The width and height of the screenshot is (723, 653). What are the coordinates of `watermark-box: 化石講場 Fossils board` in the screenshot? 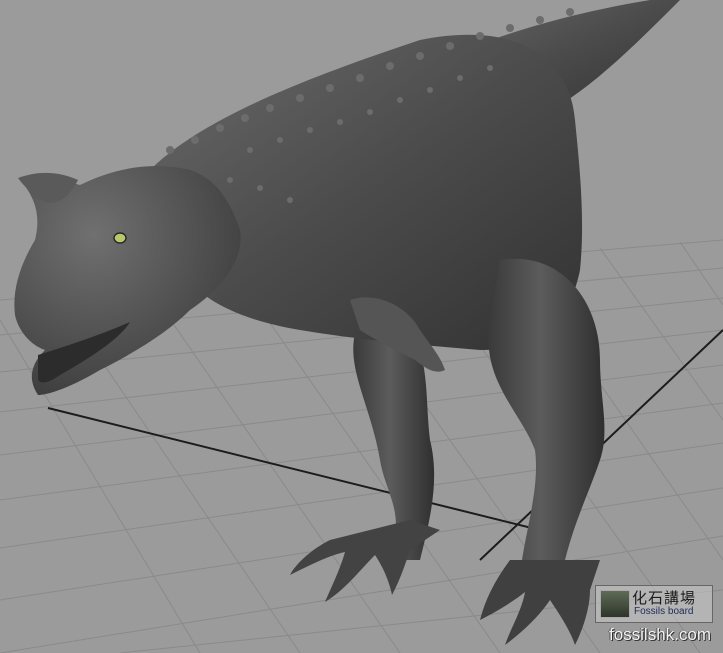 It's located at (654, 604).